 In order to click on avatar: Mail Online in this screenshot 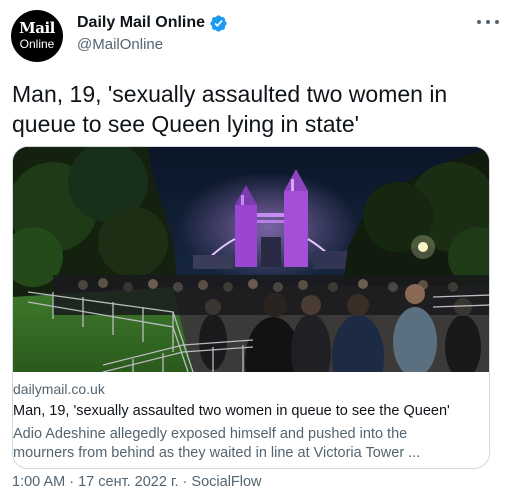, I will do `click(37, 36)`.